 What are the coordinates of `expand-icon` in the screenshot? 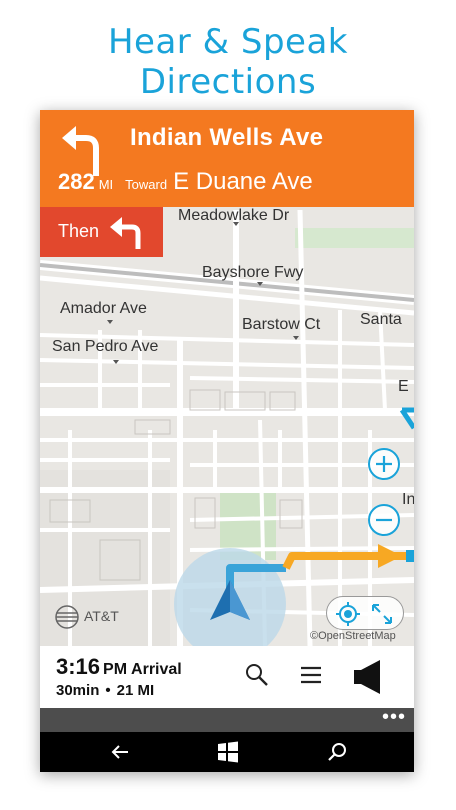 It's located at (382, 614).